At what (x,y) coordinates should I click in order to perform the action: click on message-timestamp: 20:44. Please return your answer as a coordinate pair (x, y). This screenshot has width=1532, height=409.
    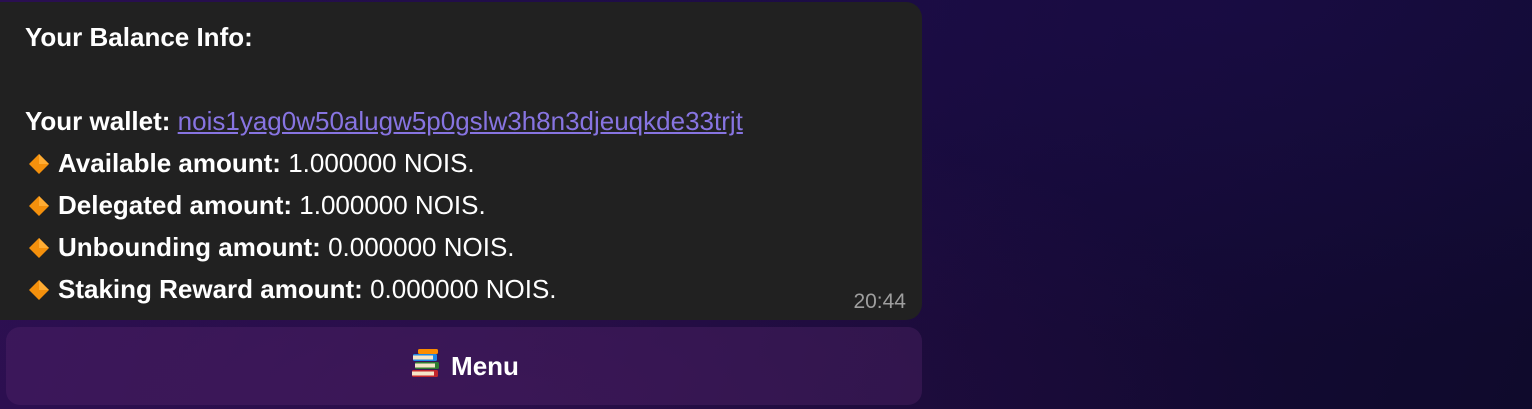
    Looking at the image, I should click on (879, 301).